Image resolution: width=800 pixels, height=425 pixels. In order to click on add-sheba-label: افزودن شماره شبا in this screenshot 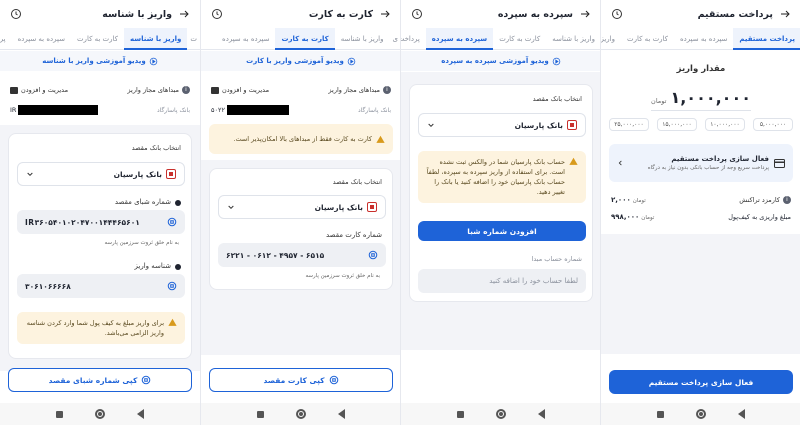, I will do `click(502, 231)`.